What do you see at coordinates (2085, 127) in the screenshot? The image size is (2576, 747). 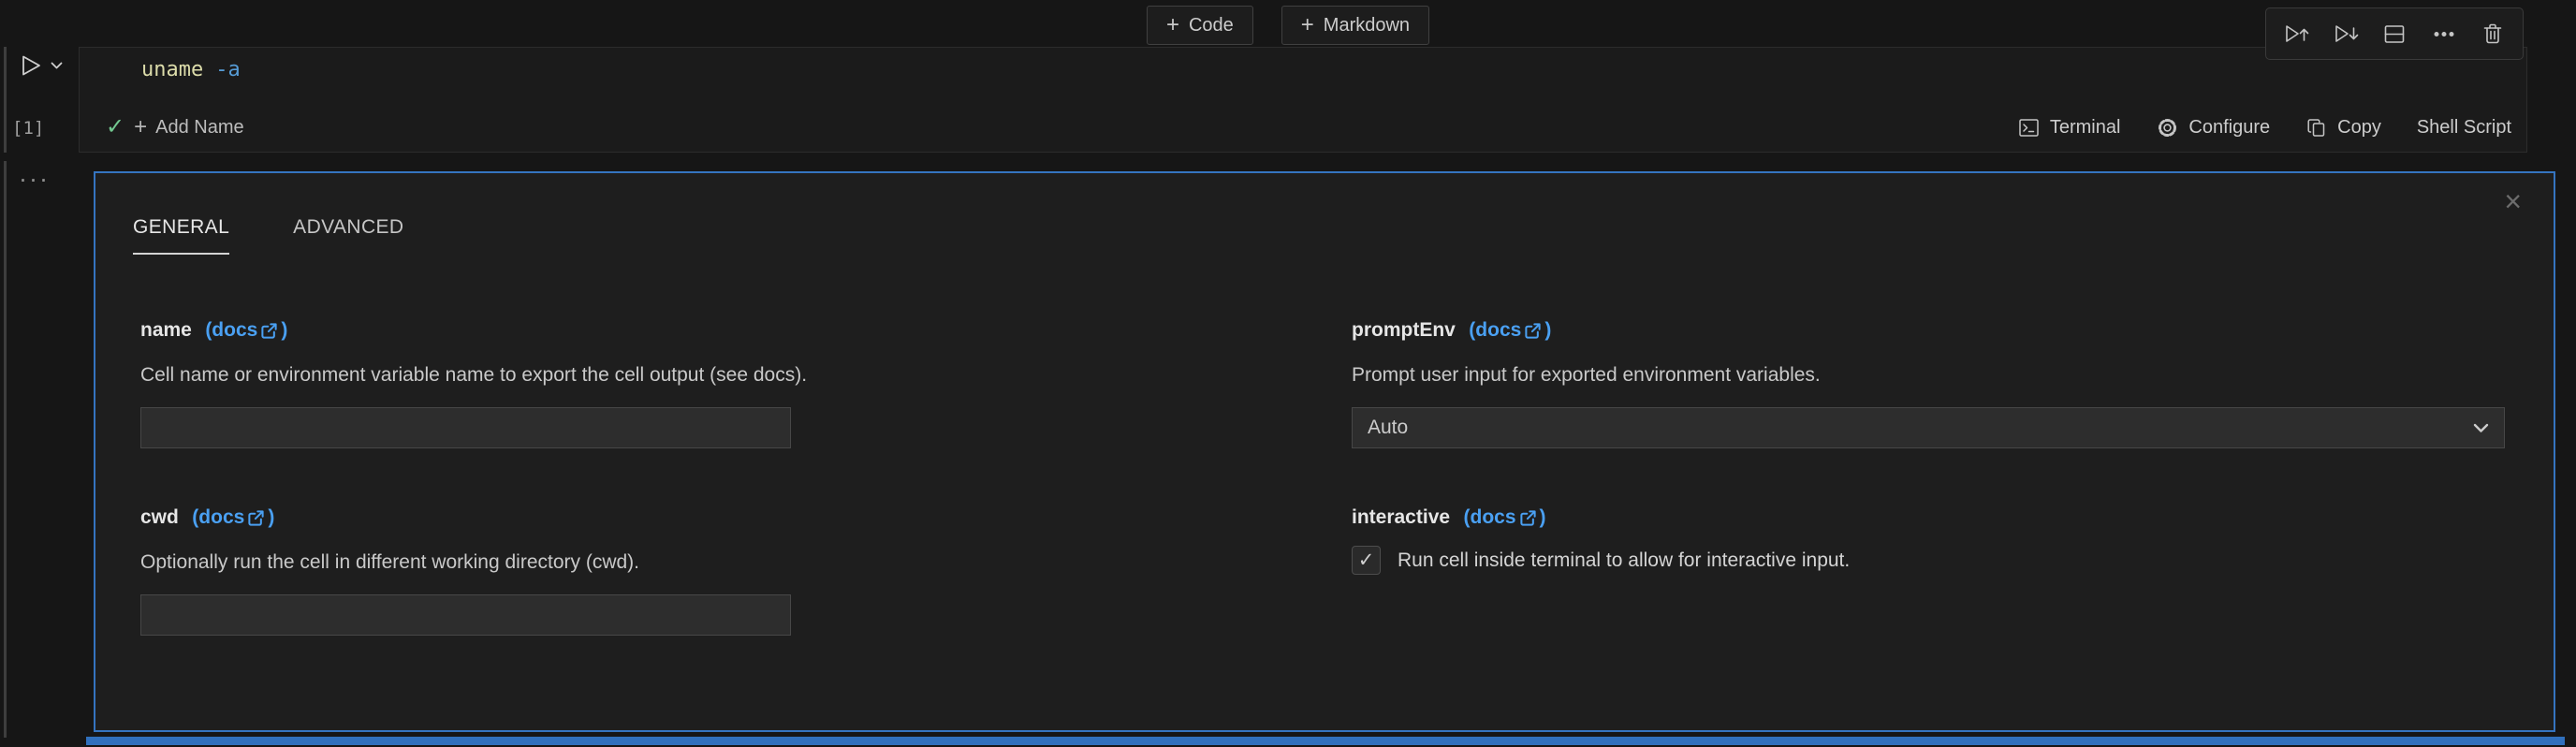 I see `terminal-label: Terminal` at bounding box center [2085, 127].